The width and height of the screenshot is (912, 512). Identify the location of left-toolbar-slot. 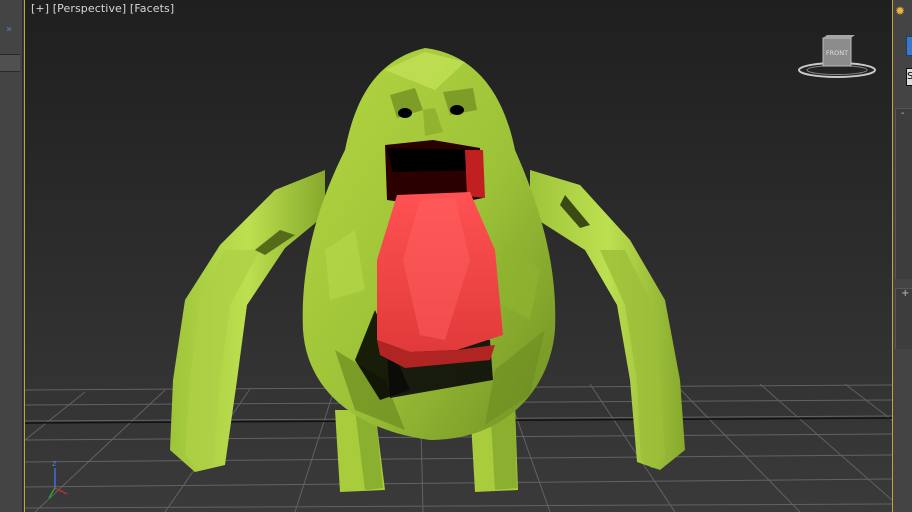
(10, 63).